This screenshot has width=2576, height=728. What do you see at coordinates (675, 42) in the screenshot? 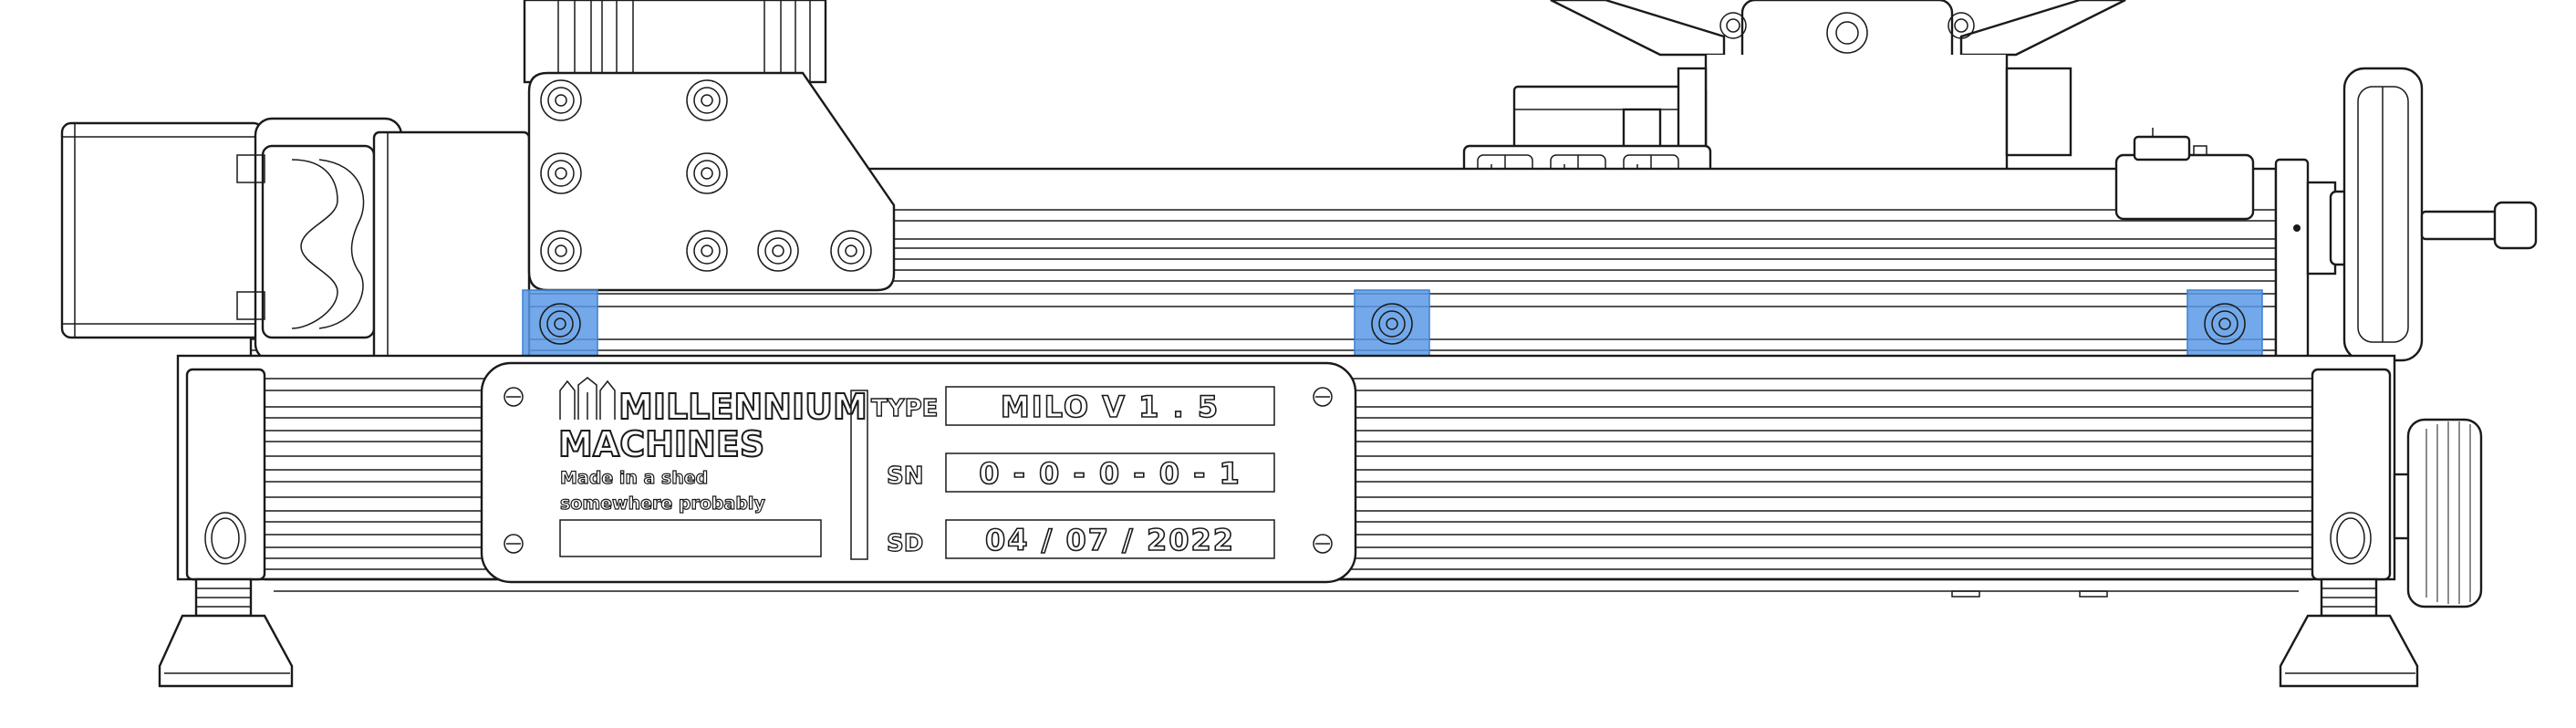
I see `gantry-upright` at bounding box center [675, 42].